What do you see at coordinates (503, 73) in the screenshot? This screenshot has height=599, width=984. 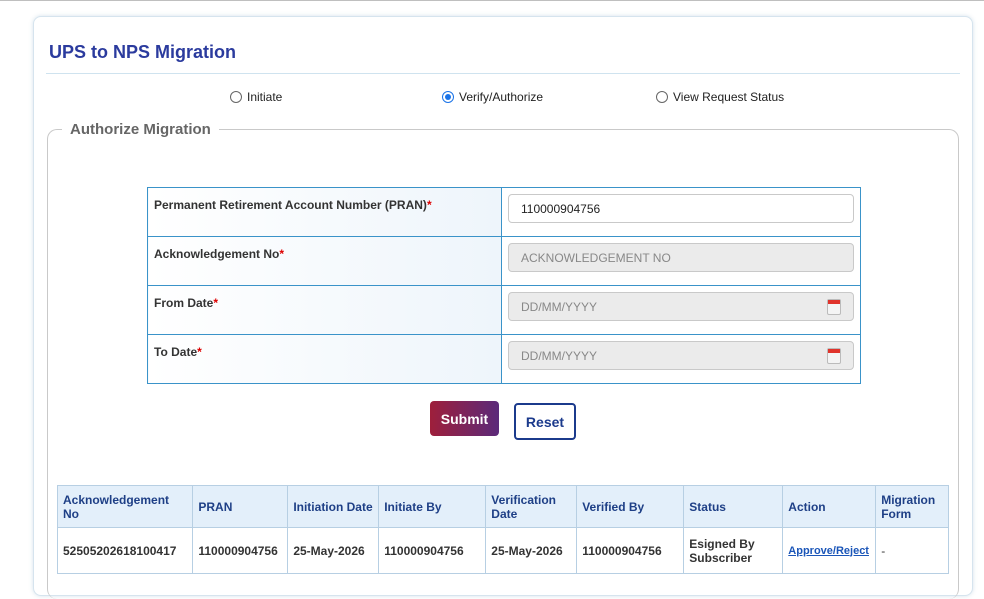 I see `title-divider` at bounding box center [503, 73].